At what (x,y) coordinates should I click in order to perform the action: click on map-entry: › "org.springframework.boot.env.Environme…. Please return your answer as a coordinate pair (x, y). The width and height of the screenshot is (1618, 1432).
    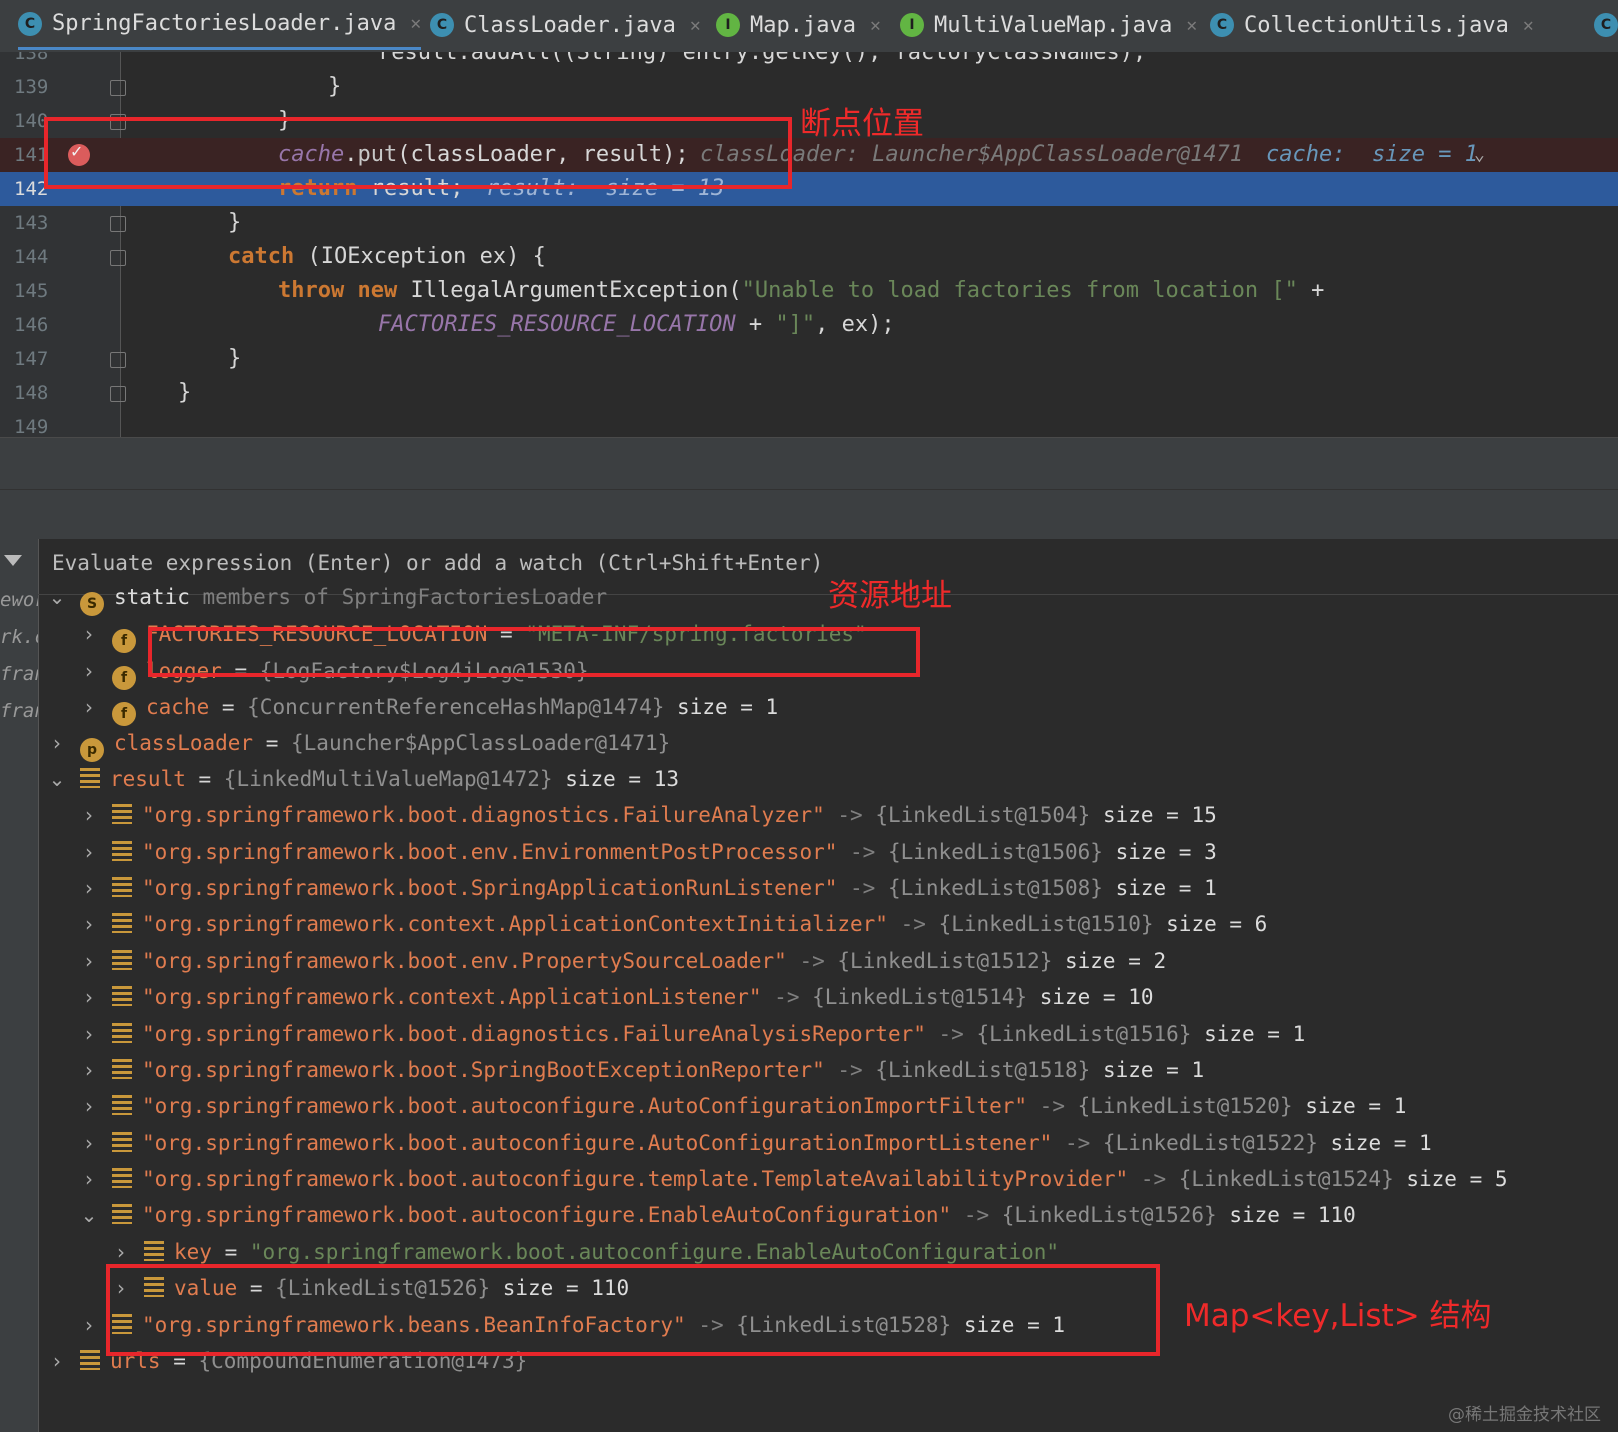
    Looking at the image, I should click on (647, 852).